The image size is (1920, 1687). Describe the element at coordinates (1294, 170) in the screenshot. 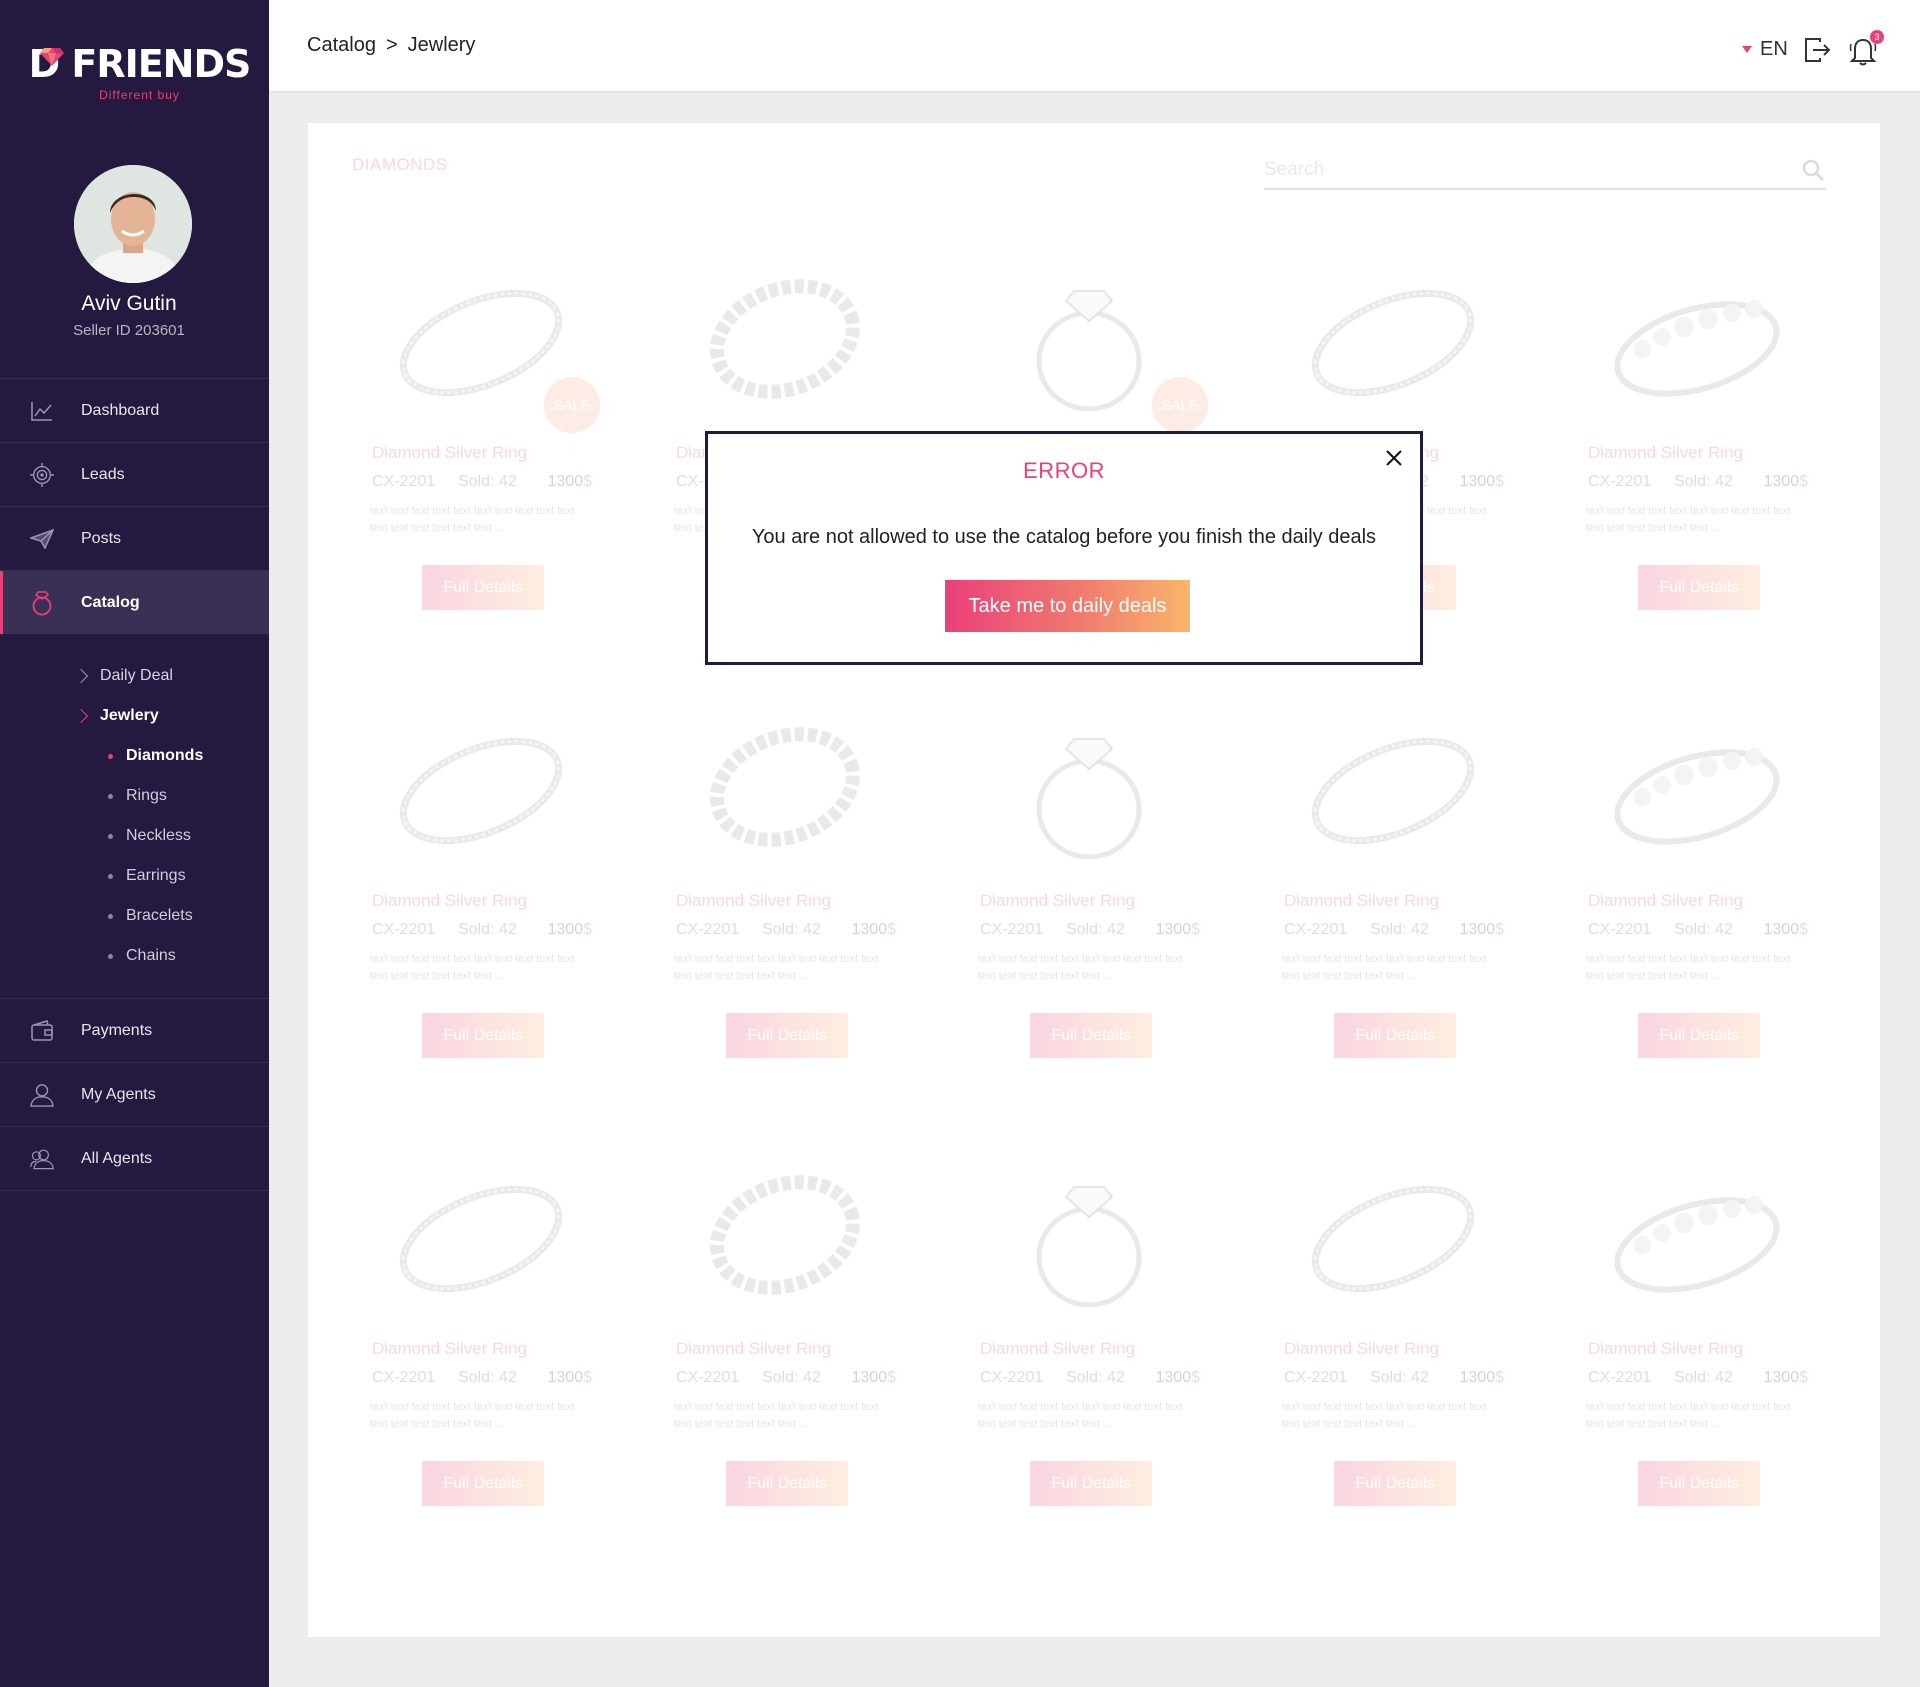

I see `search-input: Search` at that location.